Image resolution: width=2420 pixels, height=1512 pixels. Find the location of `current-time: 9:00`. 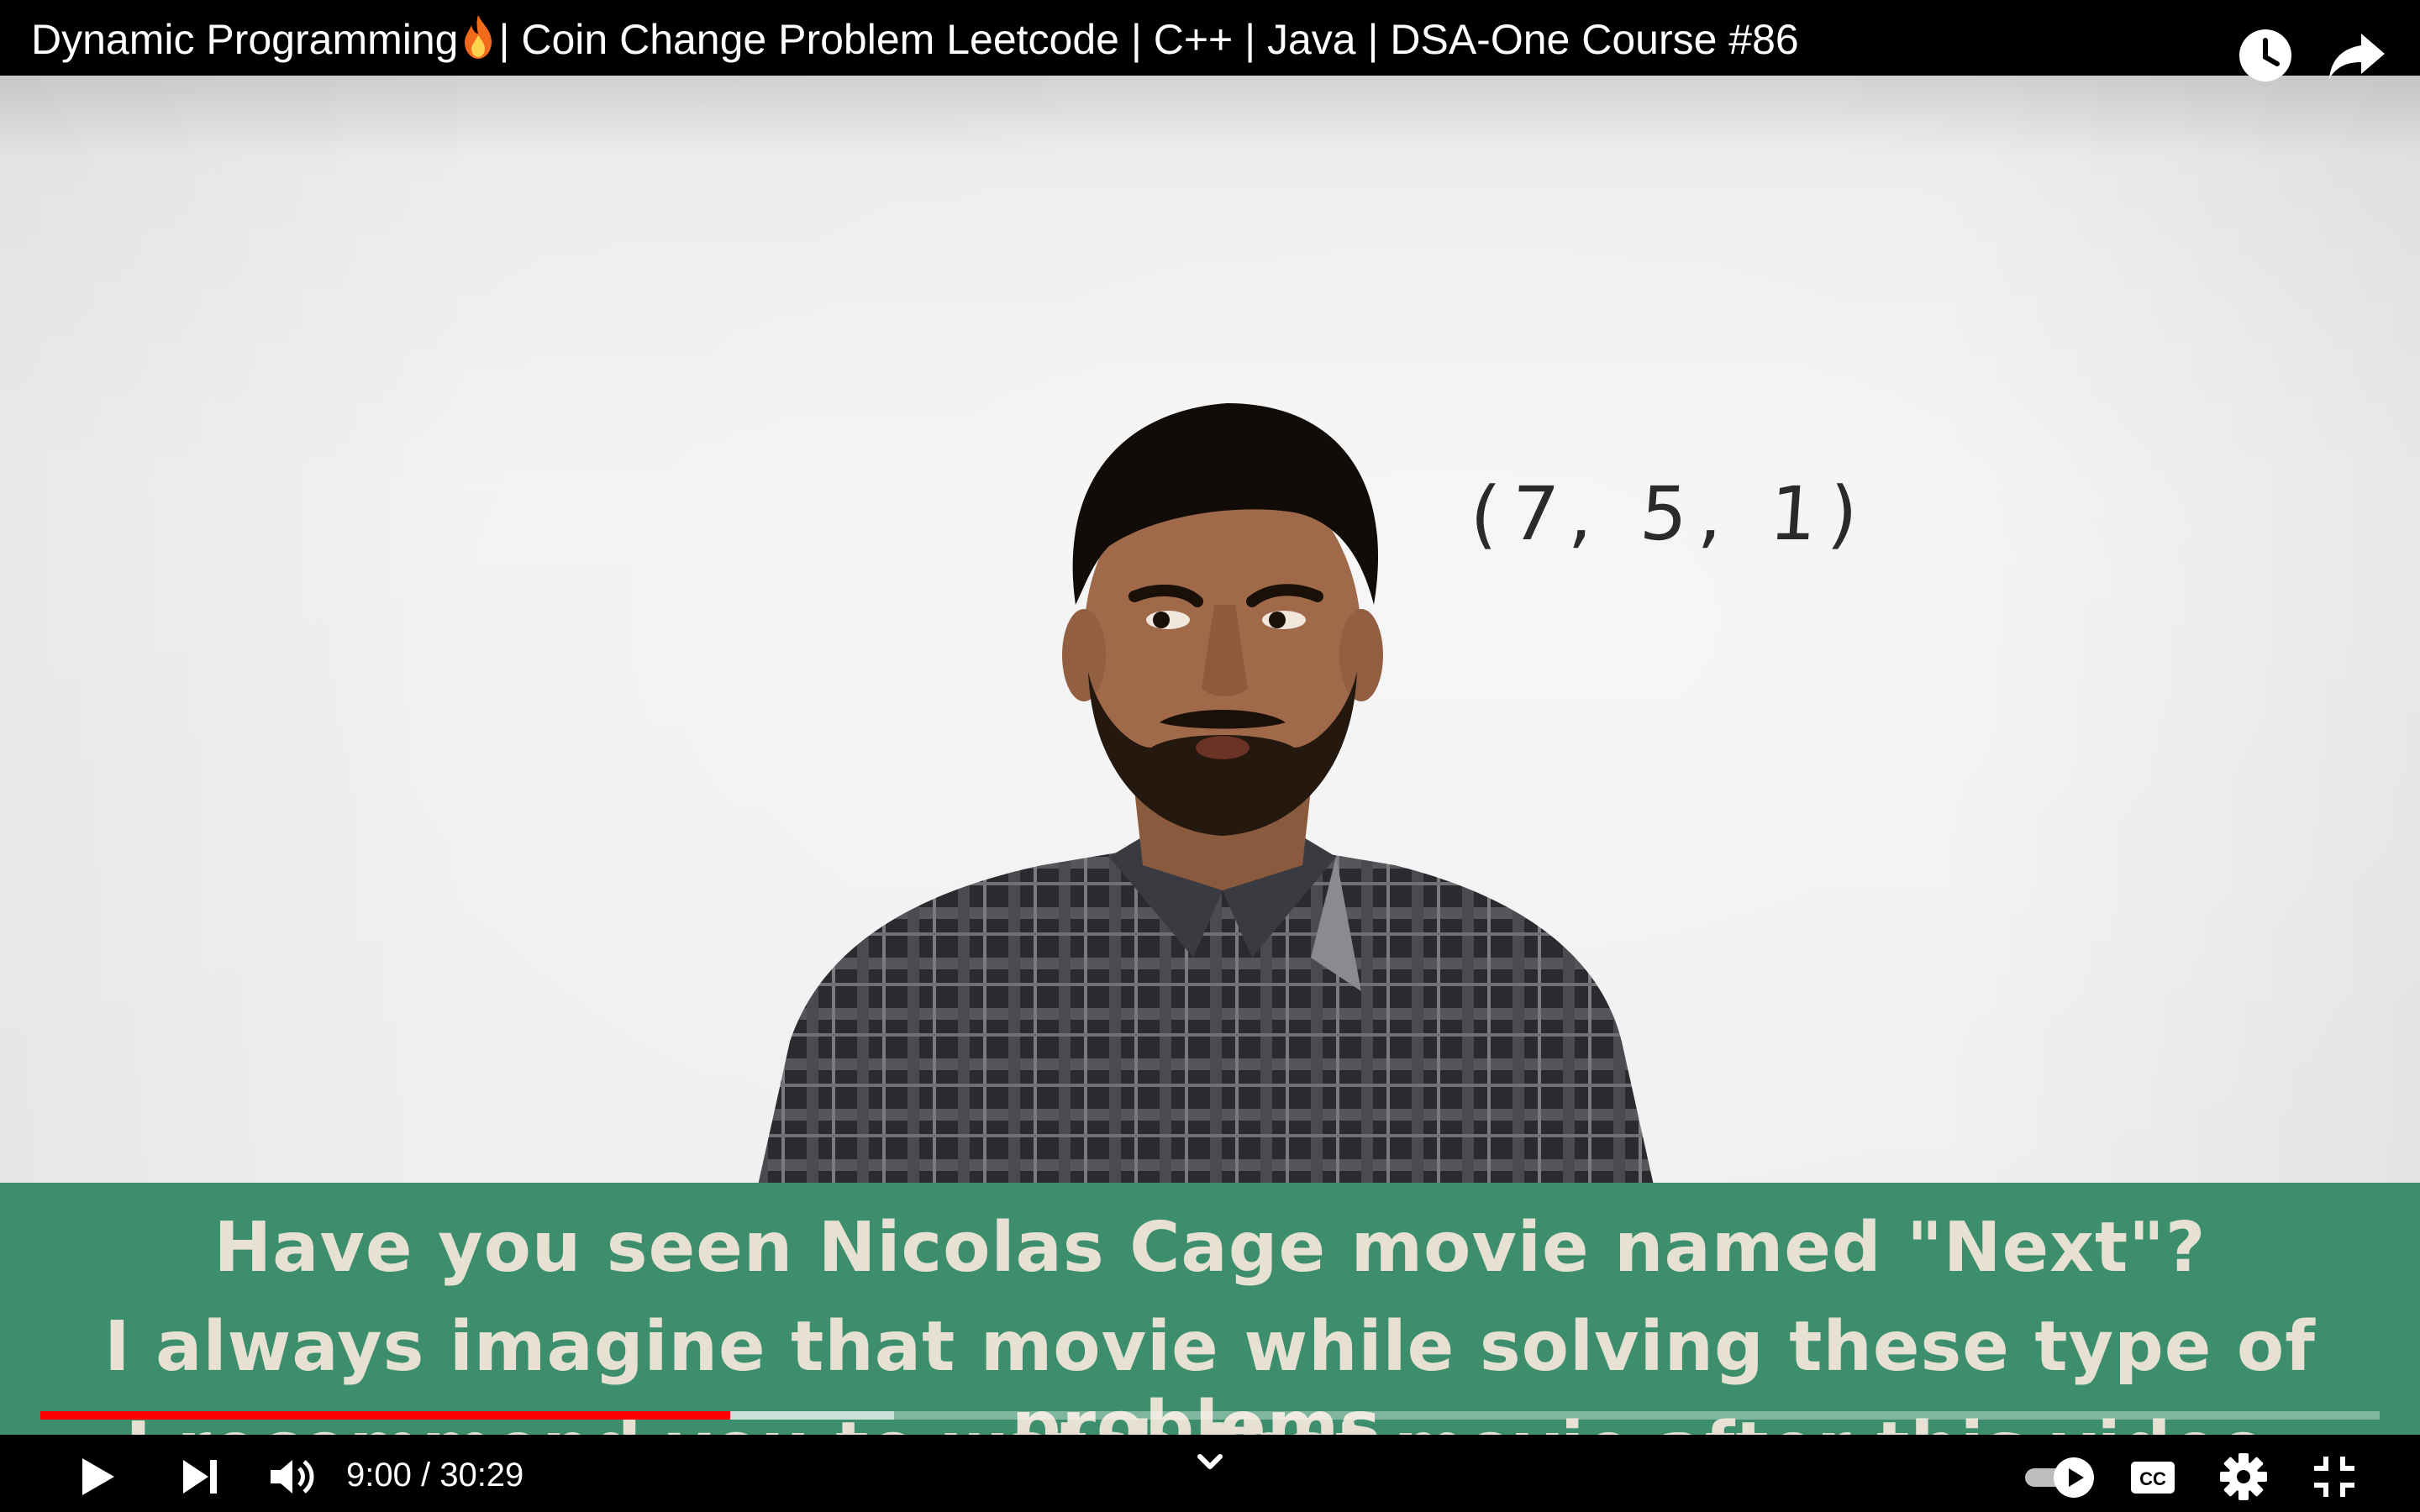

current-time: 9:00 is located at coordinates (379, 1475).